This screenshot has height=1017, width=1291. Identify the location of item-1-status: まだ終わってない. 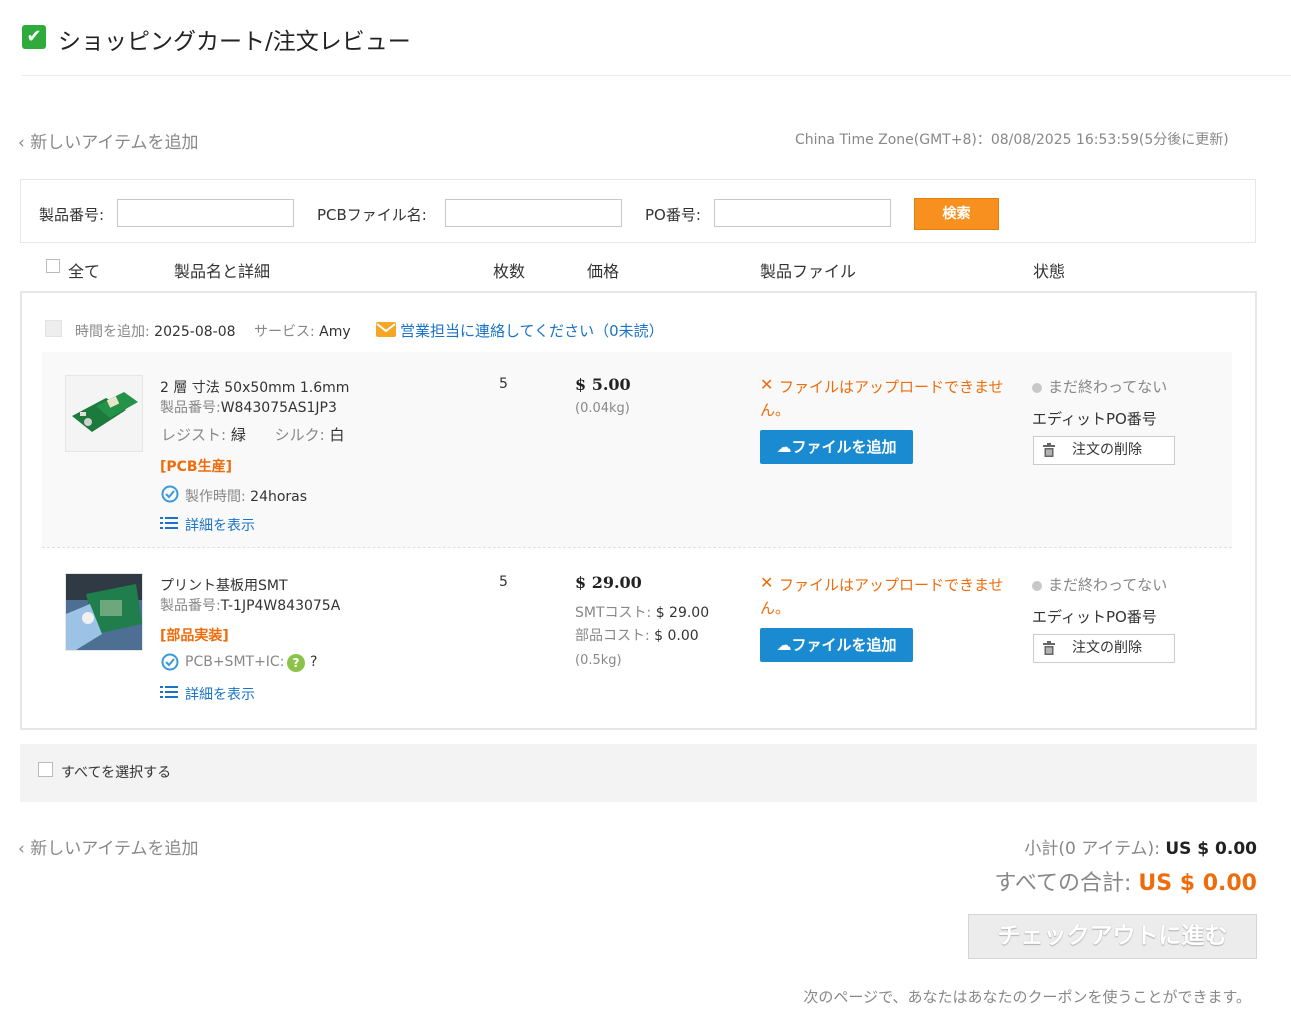
(1099, 386).